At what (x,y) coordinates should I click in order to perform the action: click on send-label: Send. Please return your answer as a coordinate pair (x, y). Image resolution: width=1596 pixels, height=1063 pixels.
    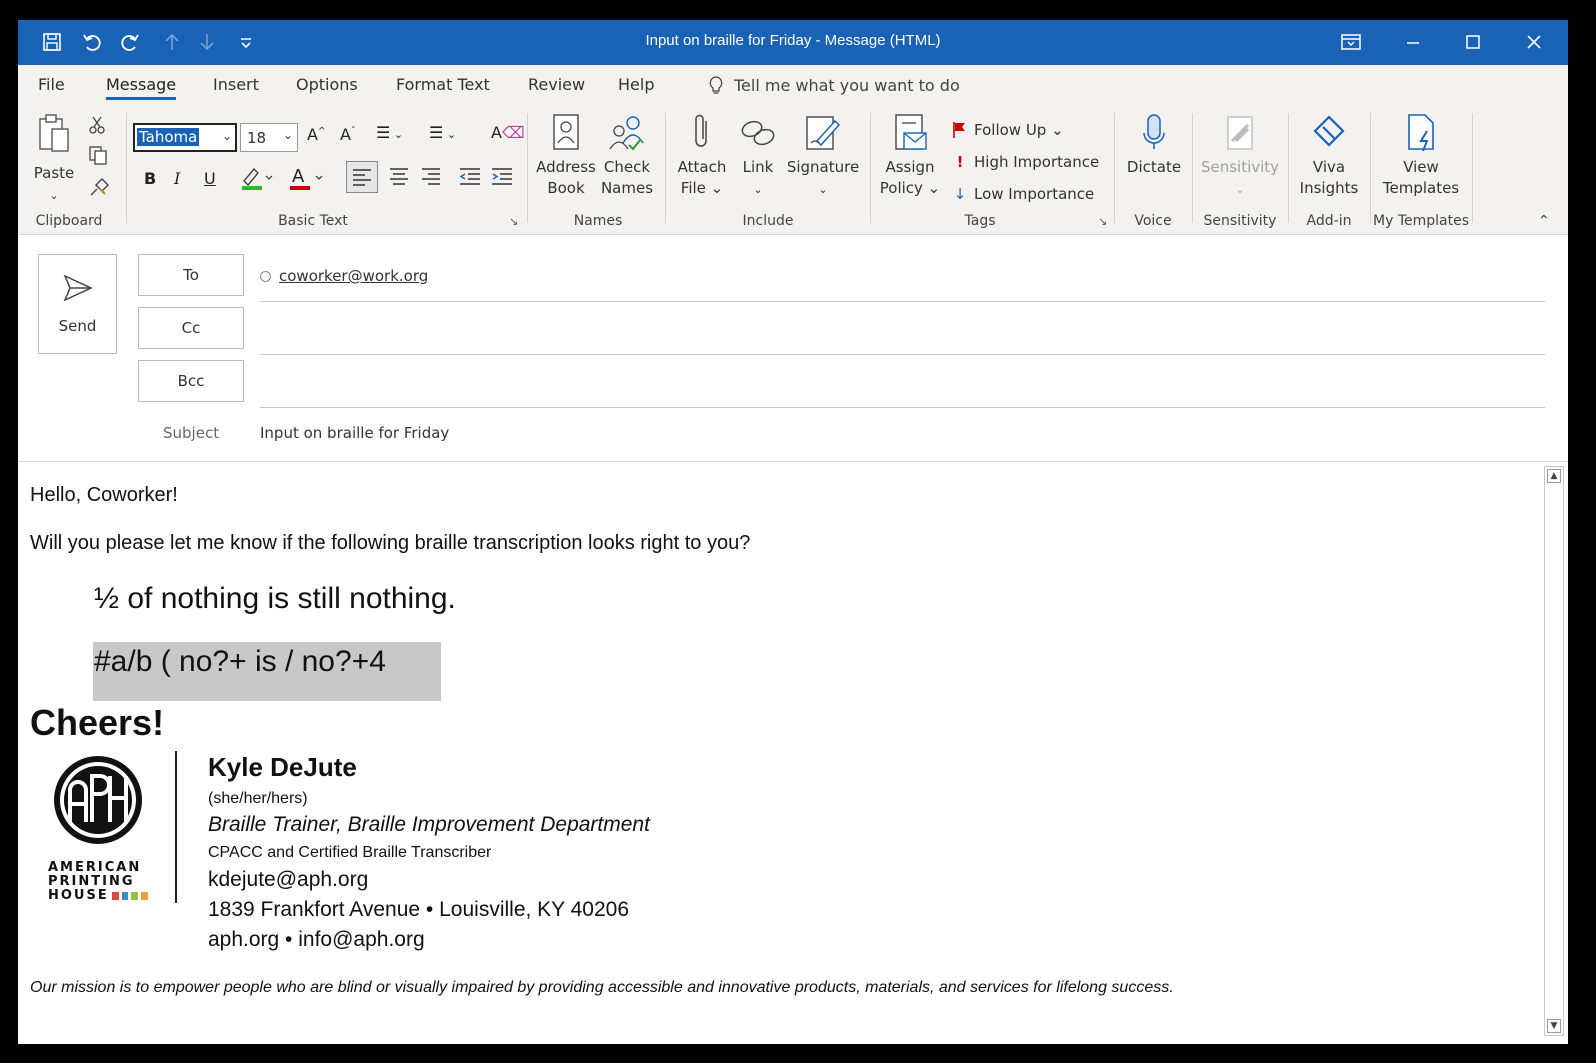
    Looking at the image, I should click on (77, 326).